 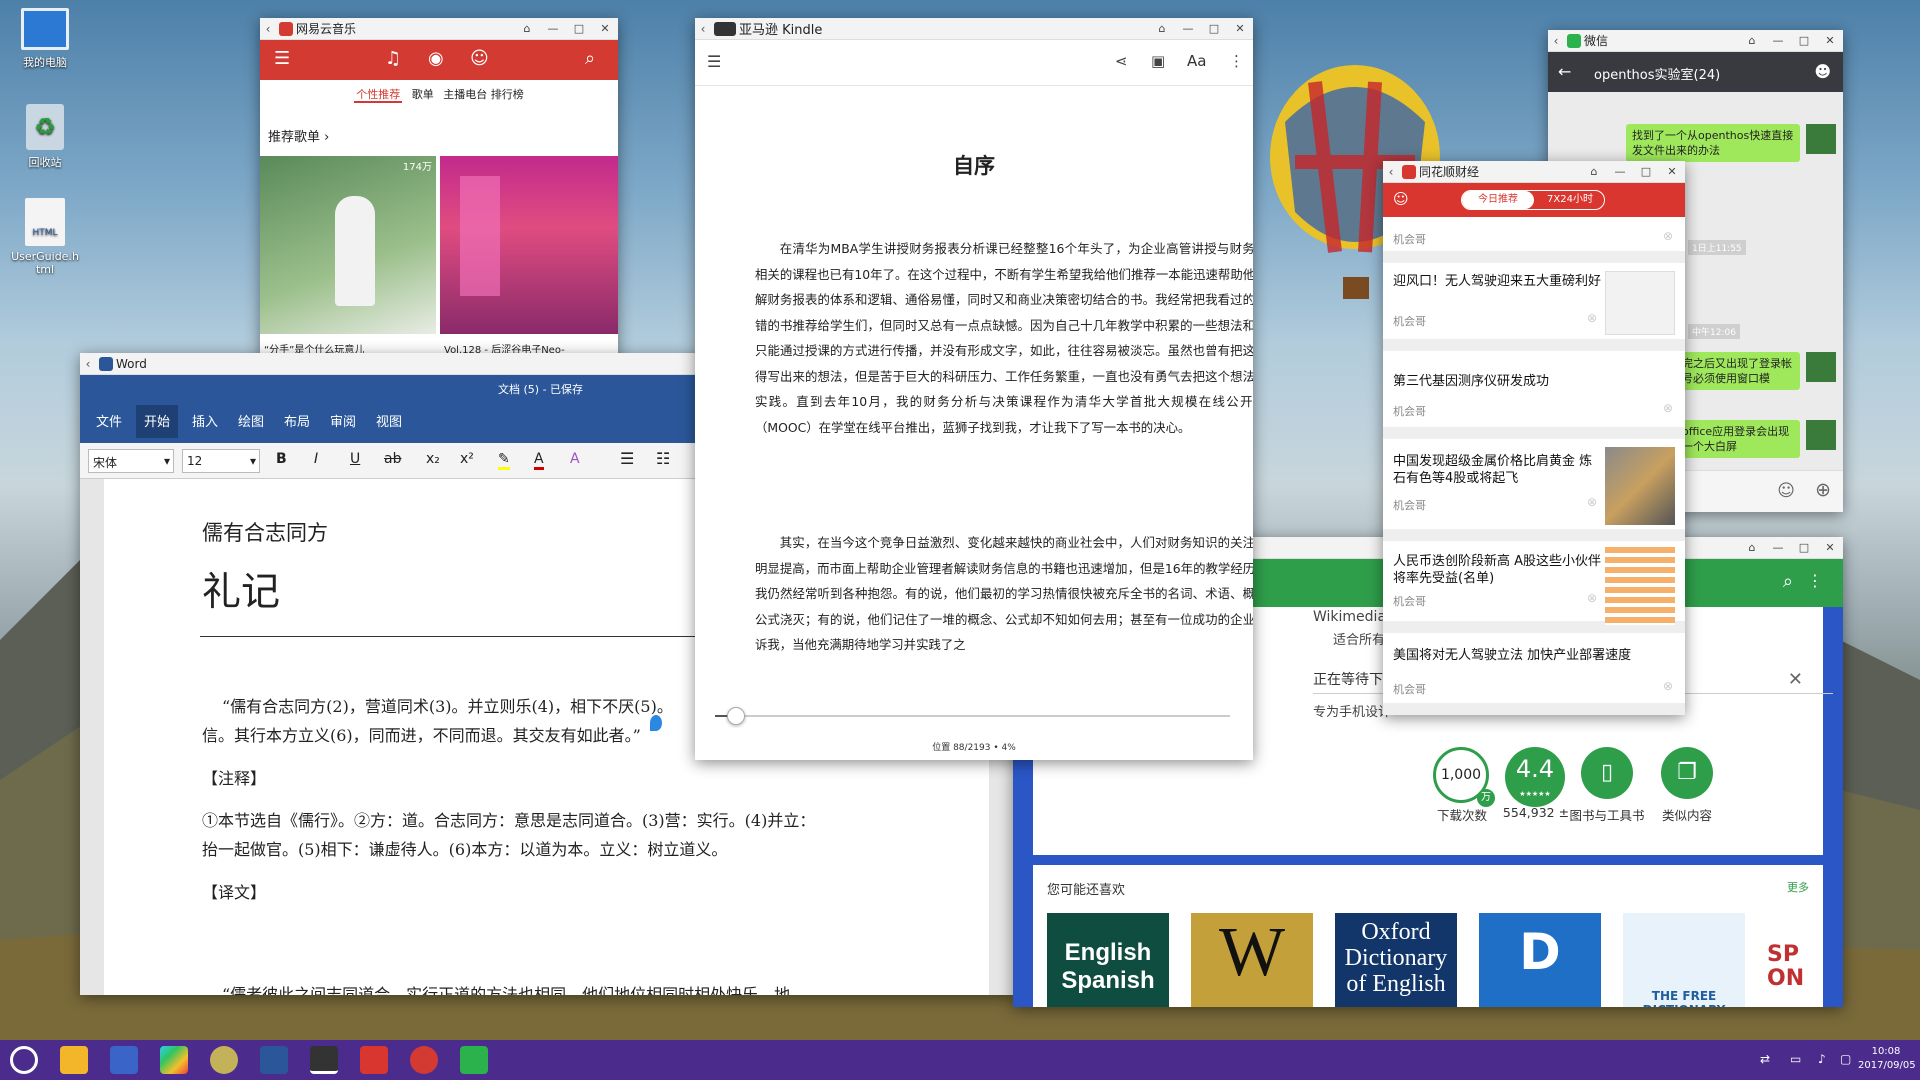 What do you see at coordinates (656, 723) in the screenshot?
I see `cursor-handle-icon` at bounding box center [656, 723].